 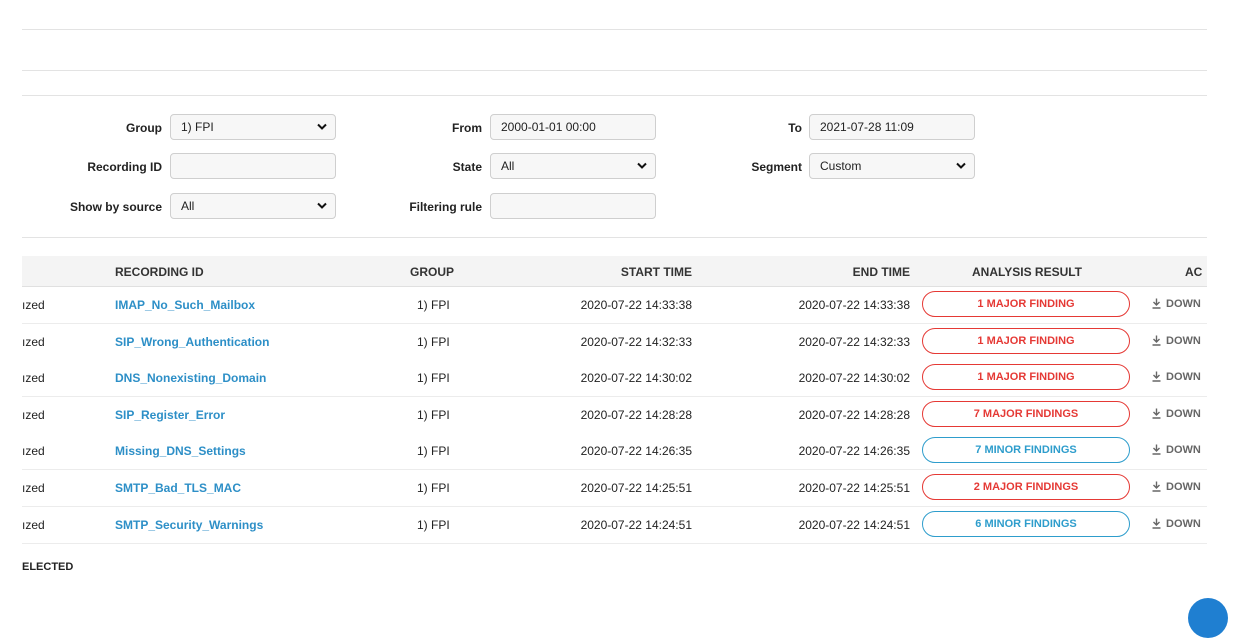 What do you see at coordinates (189, 525) in the screenshot?
I see `recording-id-link: SMTP_Security_Warnings` at bounding box center [189, 525].